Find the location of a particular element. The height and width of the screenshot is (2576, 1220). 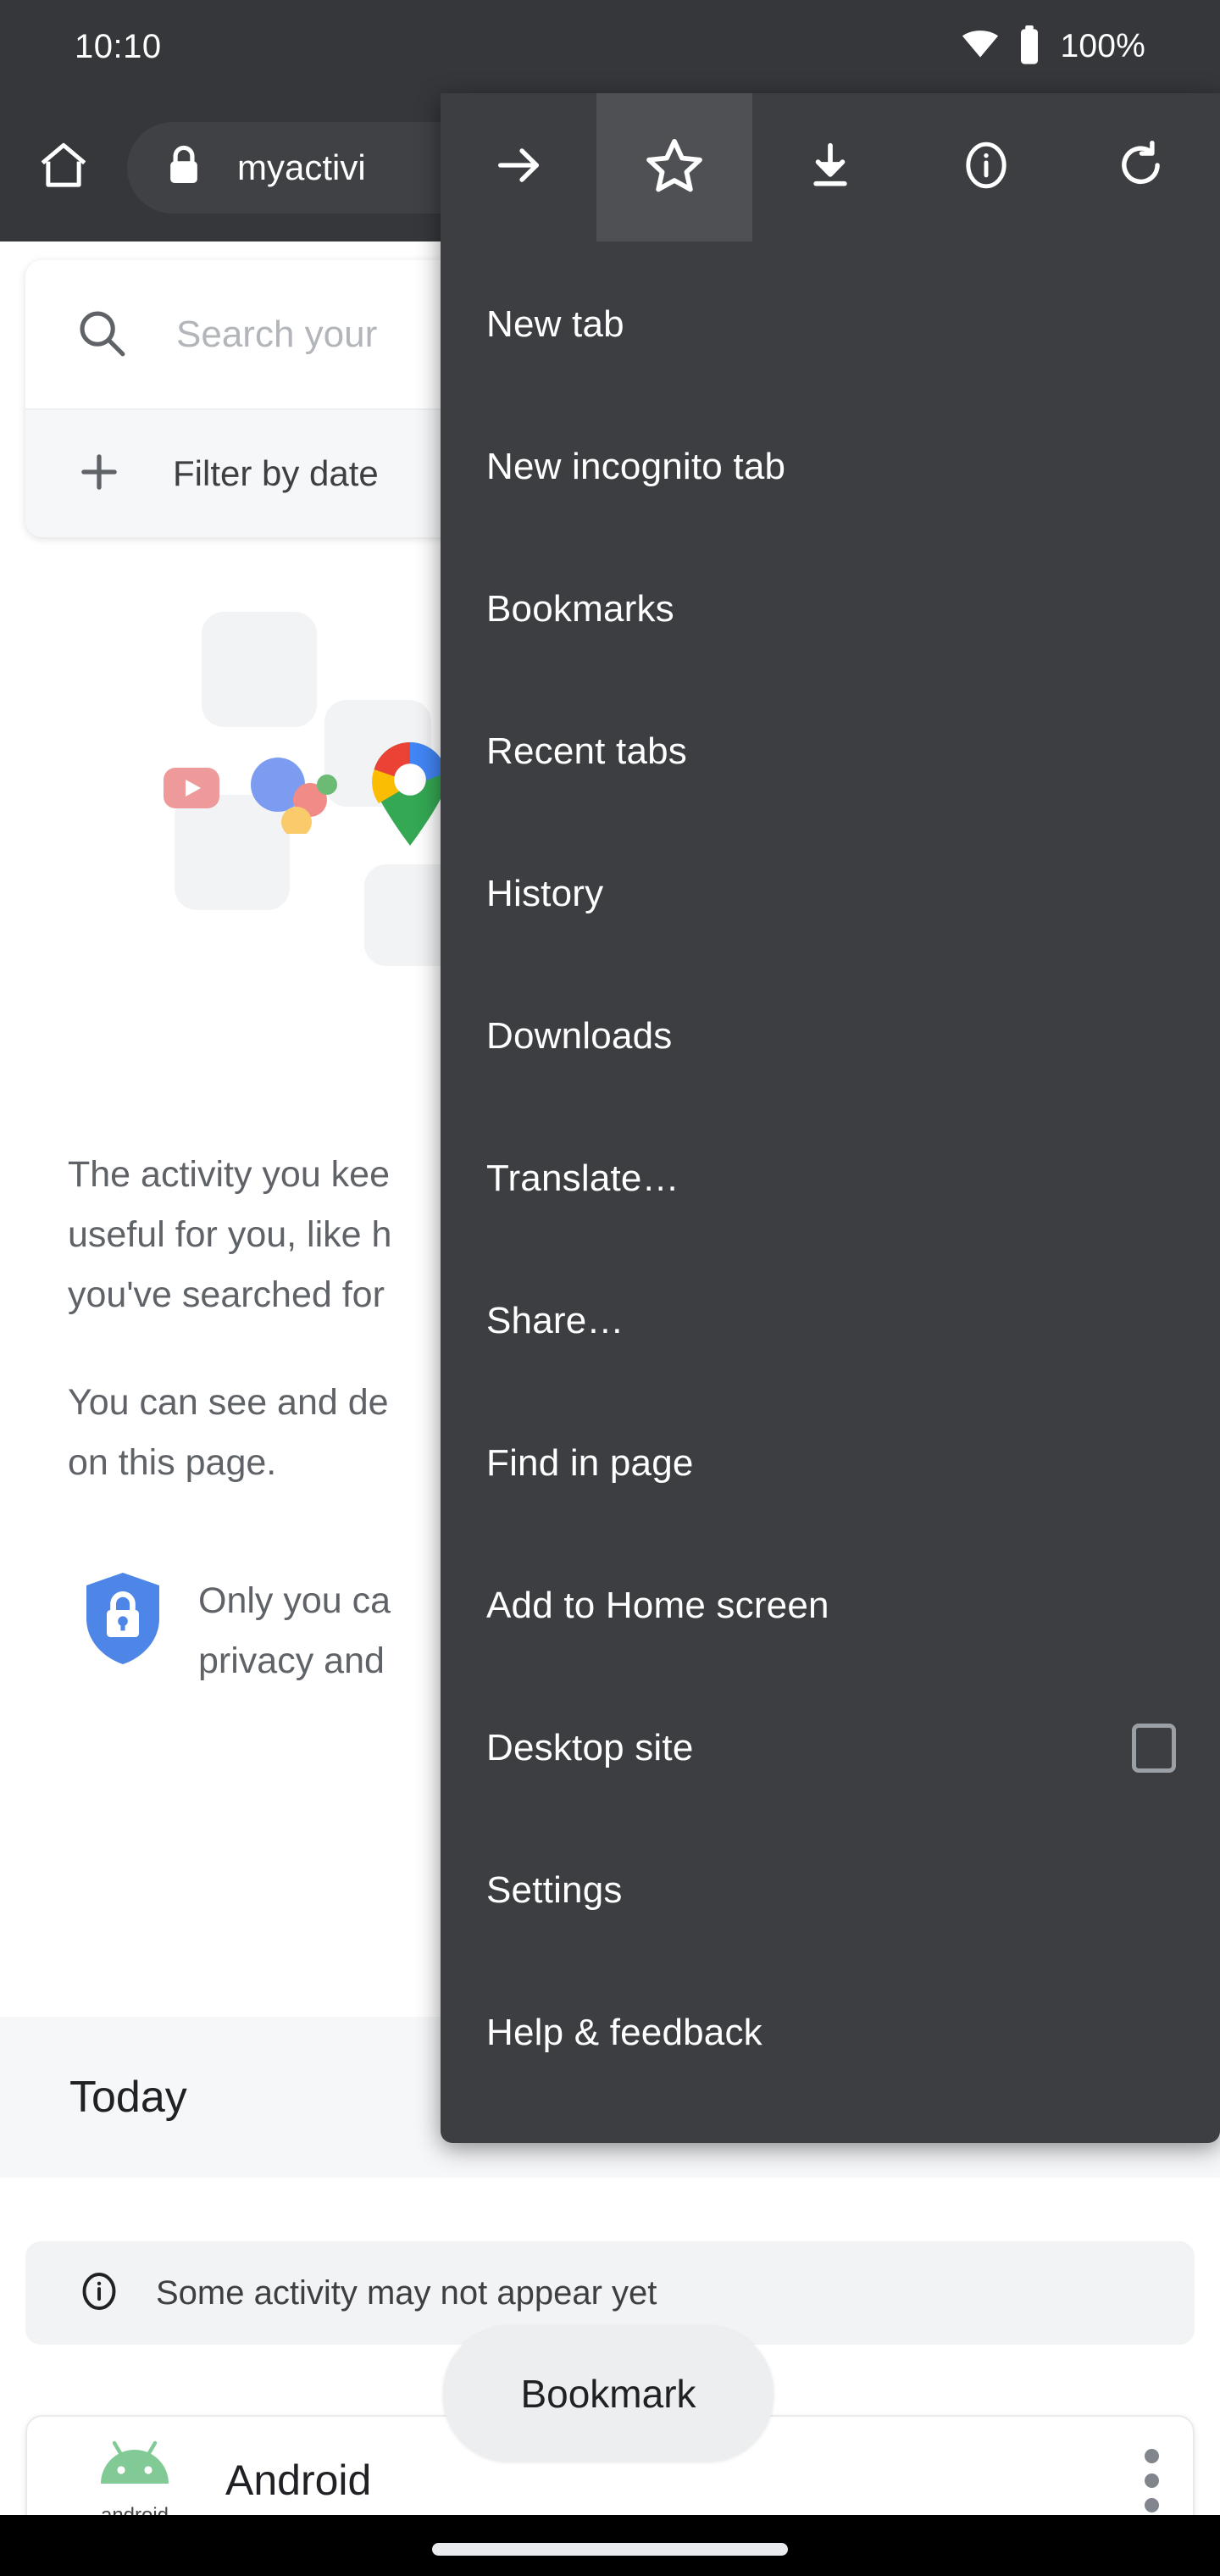

bookmark-toast: Bookmark is located at coordinates (608, 2394).